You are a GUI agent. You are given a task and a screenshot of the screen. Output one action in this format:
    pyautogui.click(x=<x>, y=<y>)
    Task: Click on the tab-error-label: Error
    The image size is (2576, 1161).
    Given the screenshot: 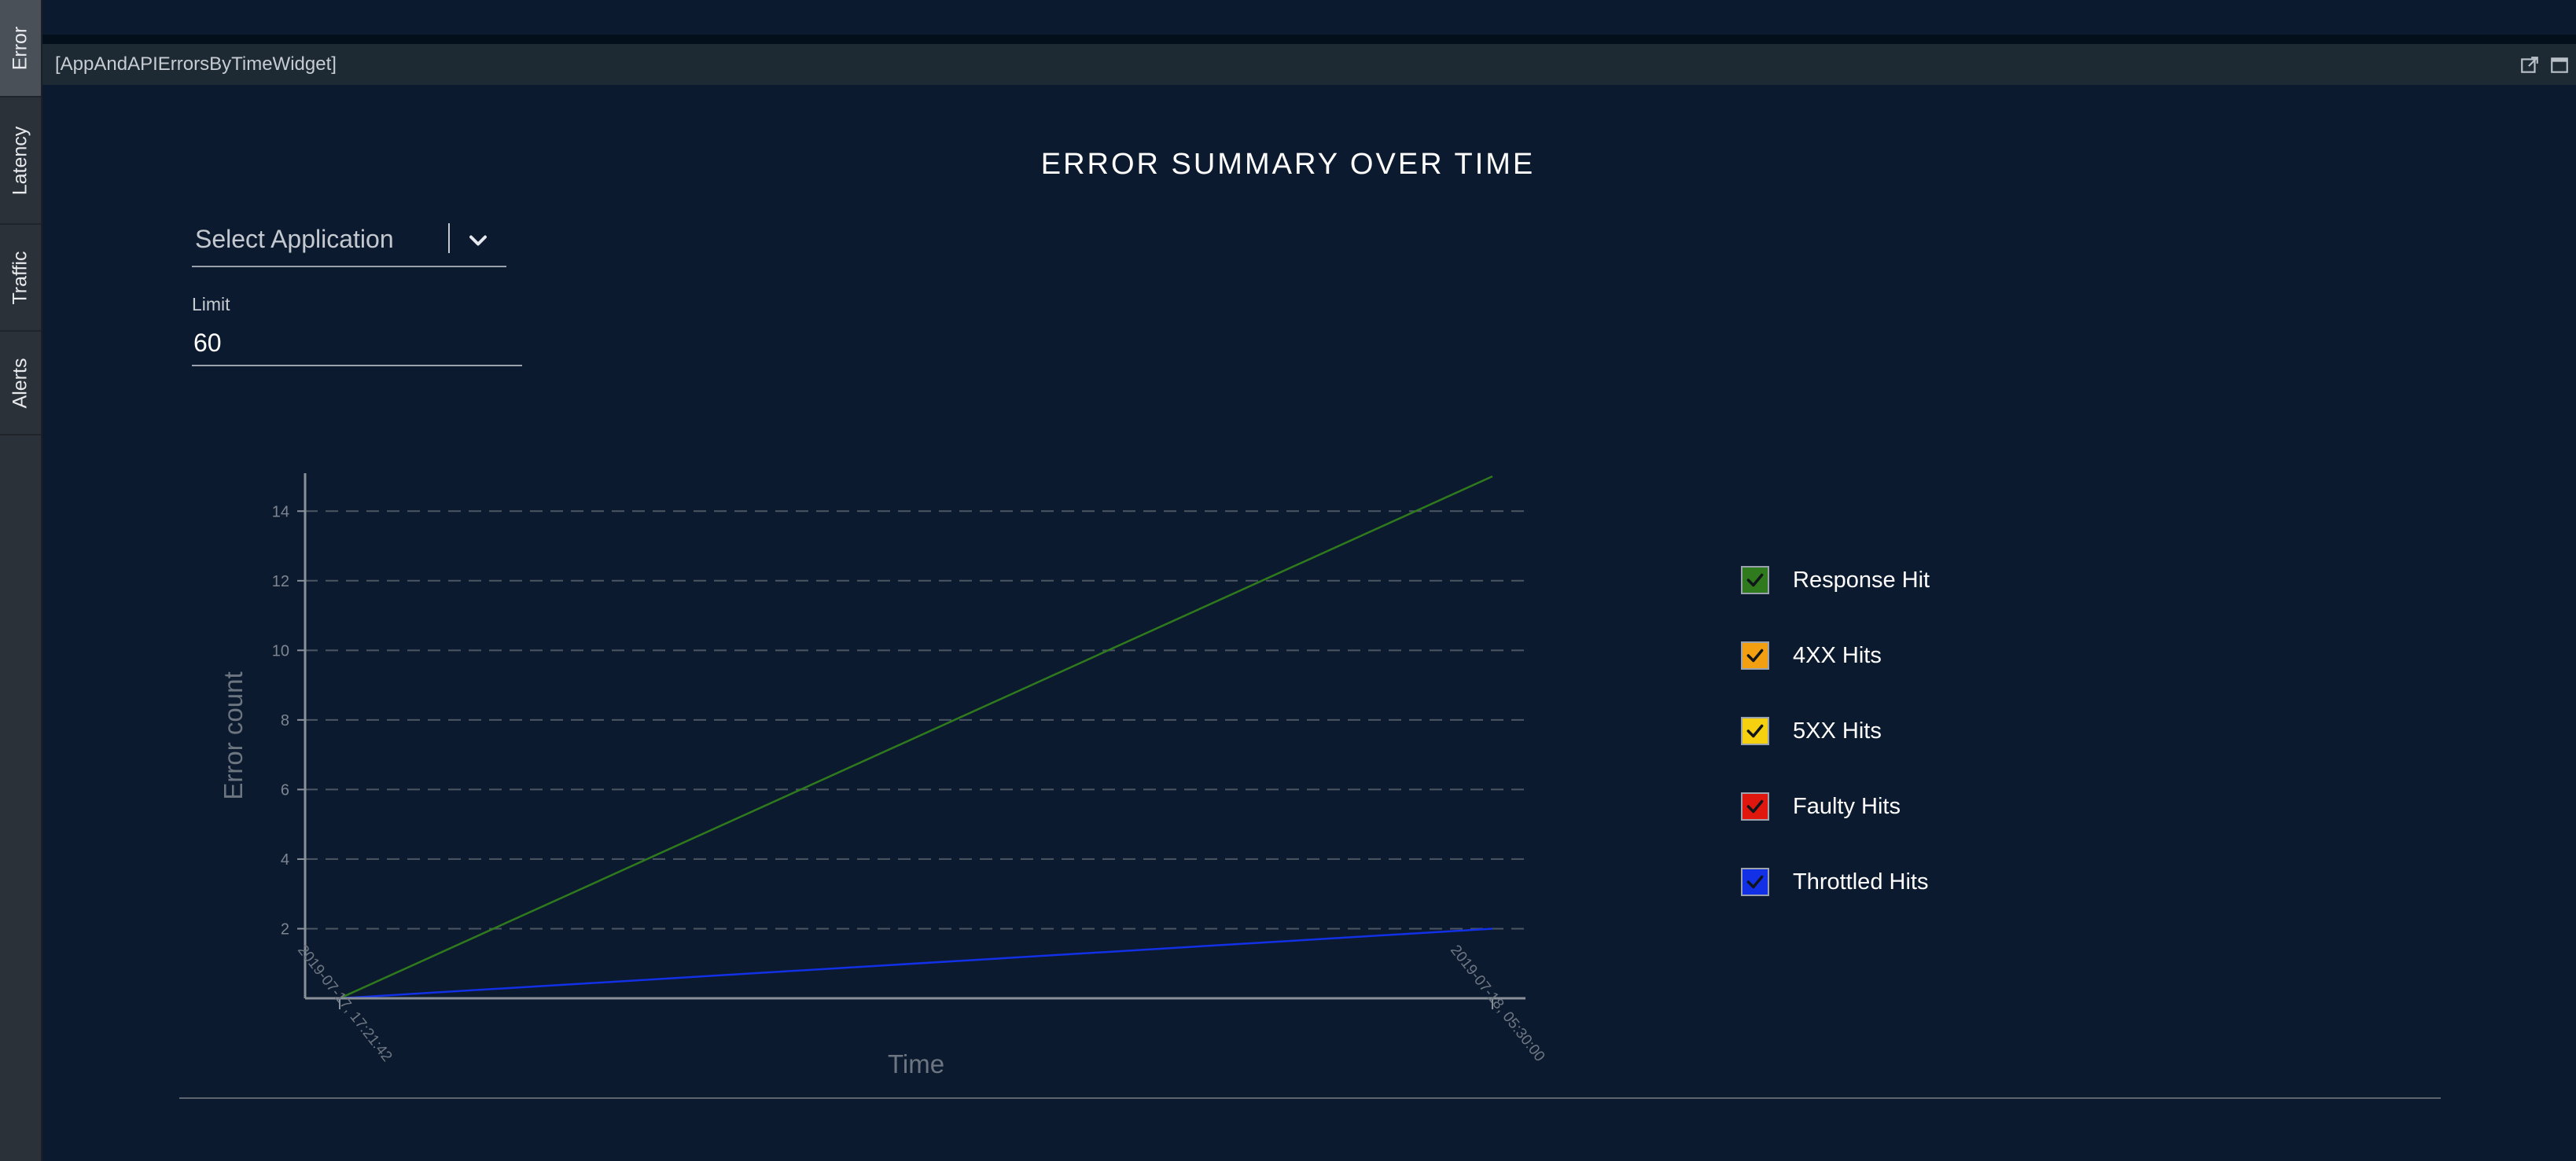 What is the action you would take?
    pyautogui.click(x=20, y=48)
    